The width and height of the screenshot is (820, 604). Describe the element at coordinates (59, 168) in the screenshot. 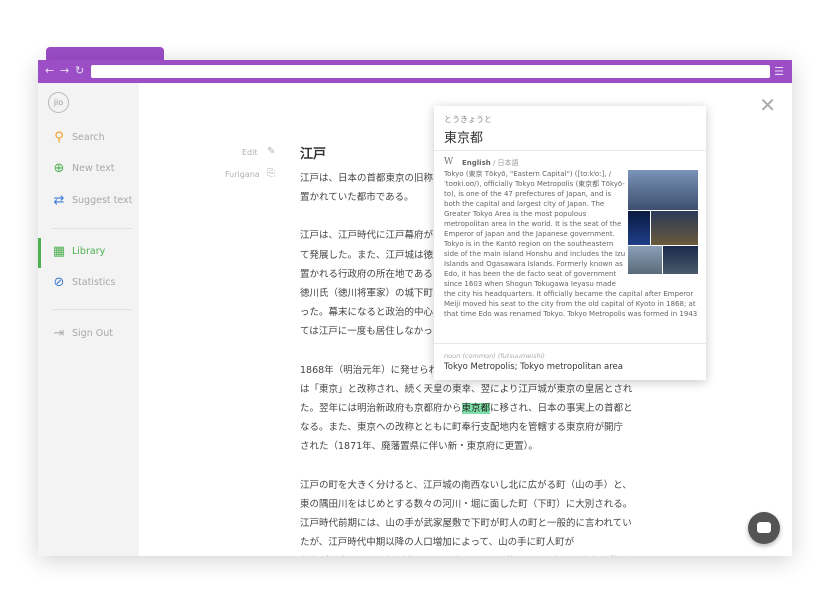

I see `plus-circle-icon: ⊕` at that location.